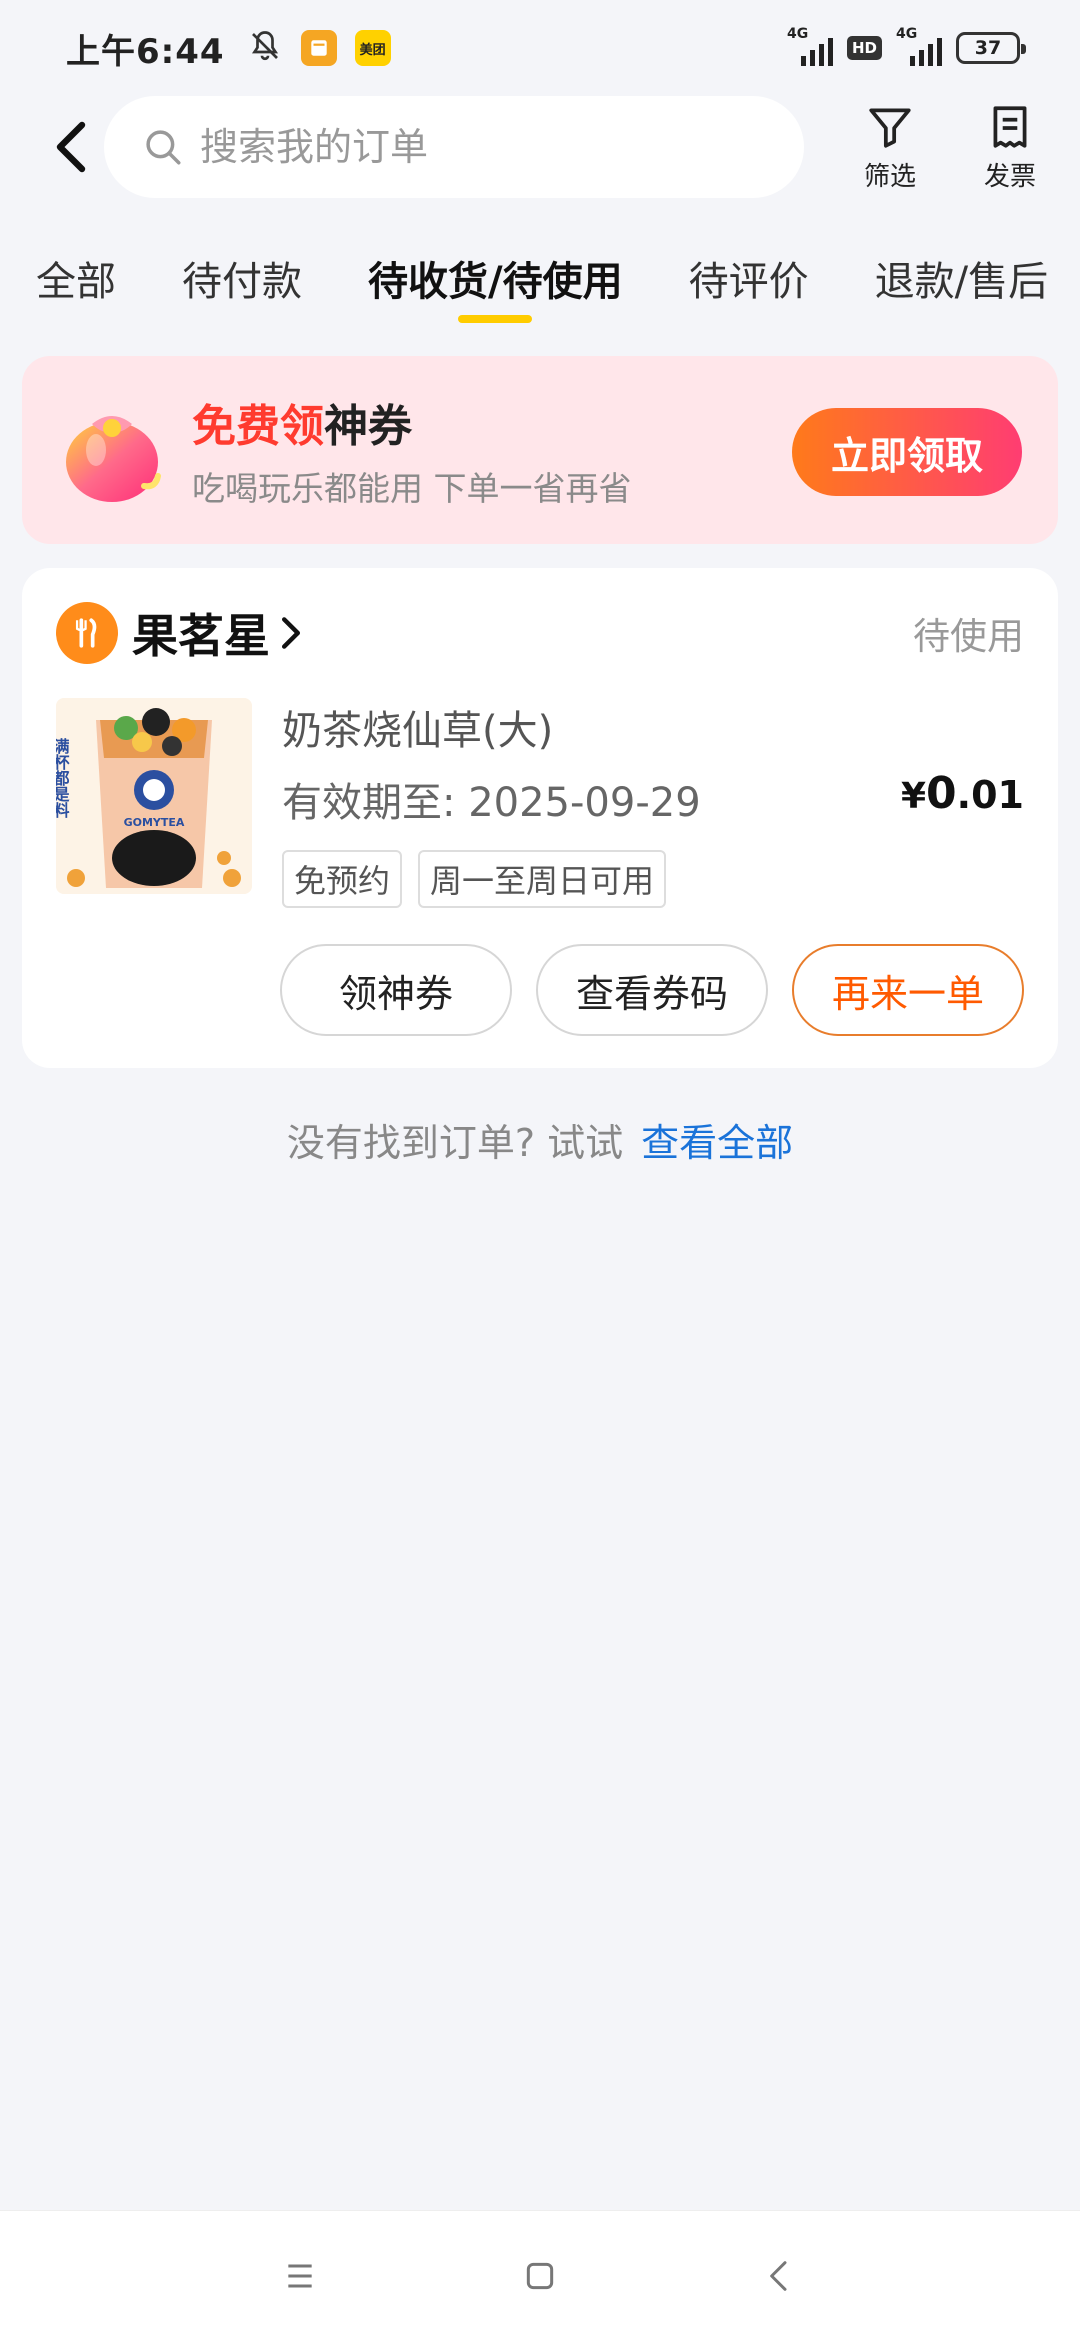  I want to click on product-valid-until: 有效期至: 2025-09-29, so click(491, 803).